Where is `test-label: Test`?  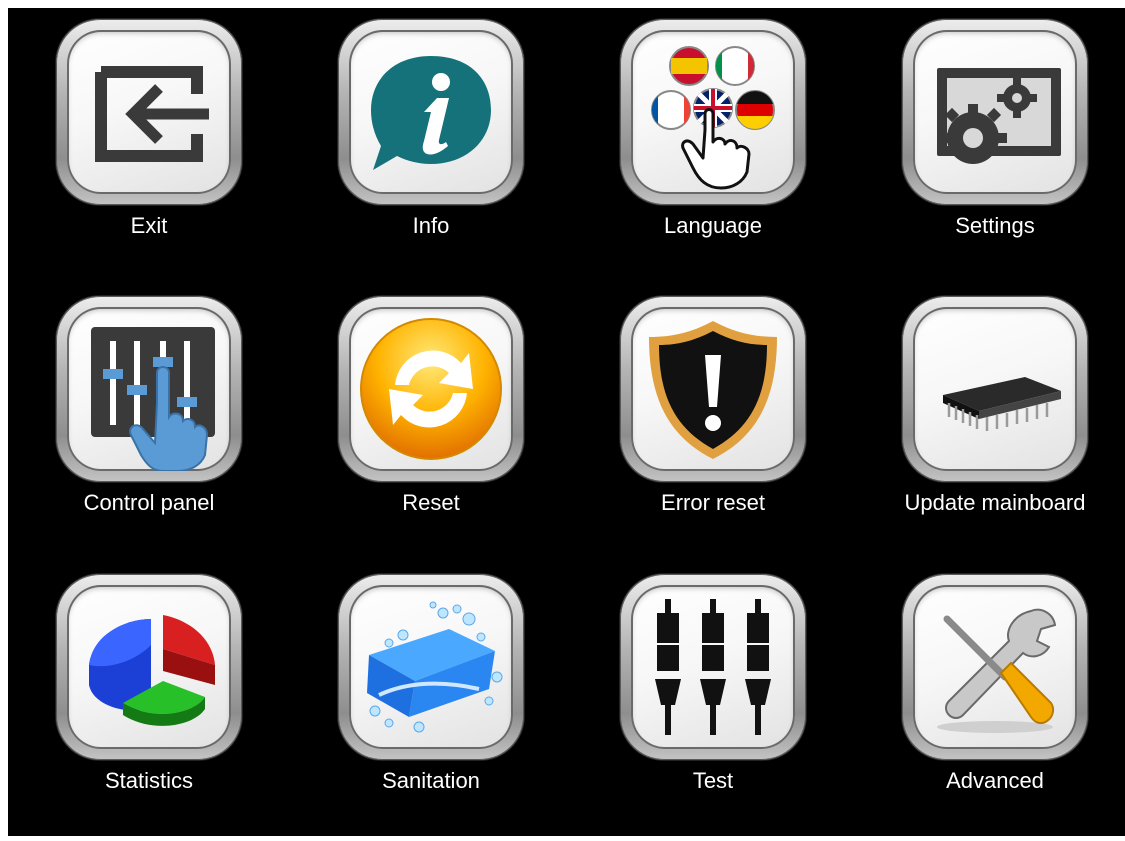
test-label: Test is located at coordinates (713, 780).